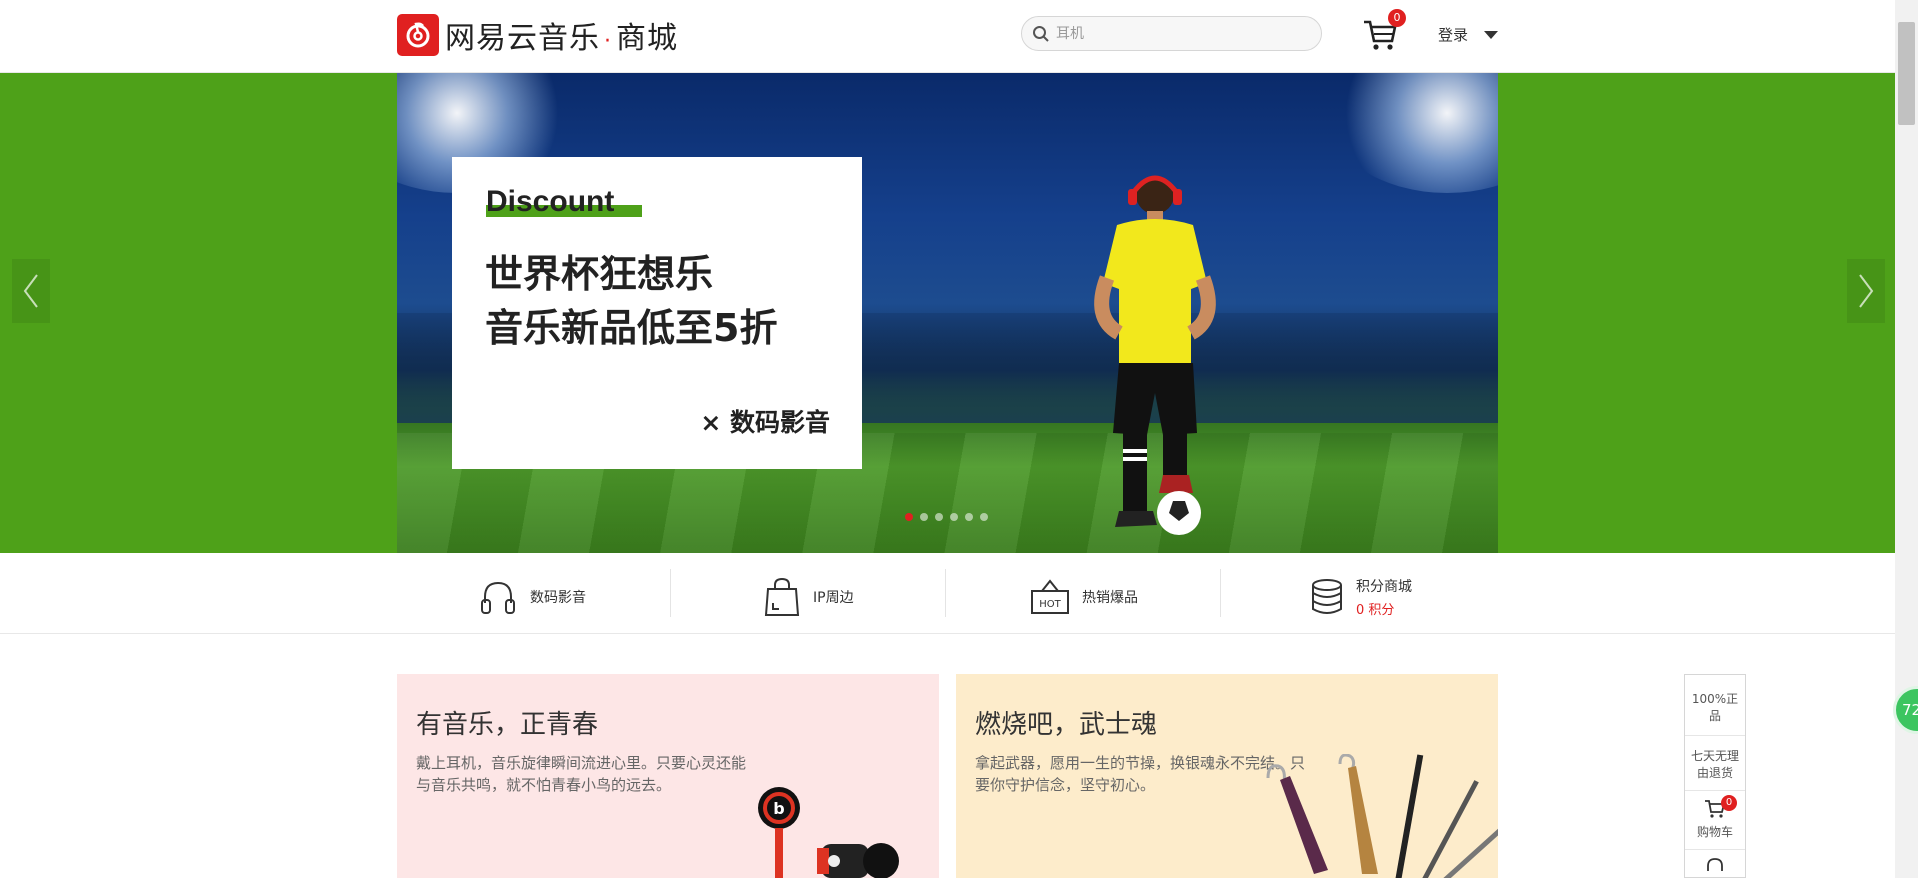 Image resolution: width=1918 pixels, height=878 pixels. I want to click on card-title: 有音乐，正青春, so click(507, 725).